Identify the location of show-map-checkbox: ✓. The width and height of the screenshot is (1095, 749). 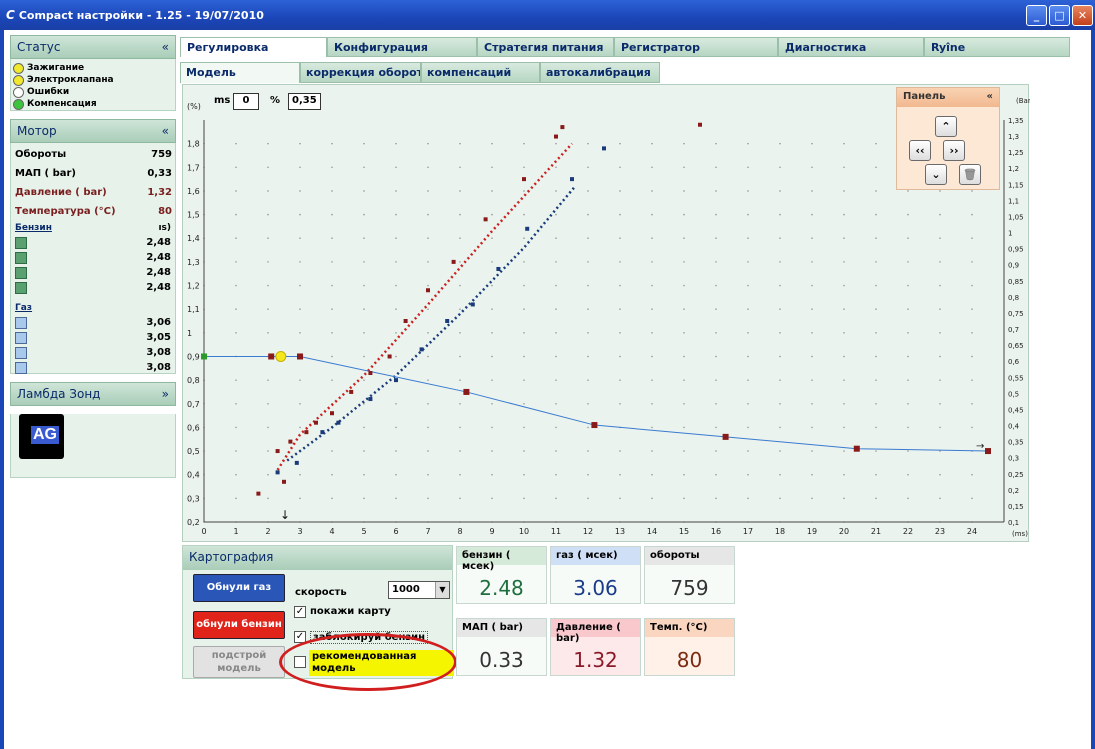
(300, 612).